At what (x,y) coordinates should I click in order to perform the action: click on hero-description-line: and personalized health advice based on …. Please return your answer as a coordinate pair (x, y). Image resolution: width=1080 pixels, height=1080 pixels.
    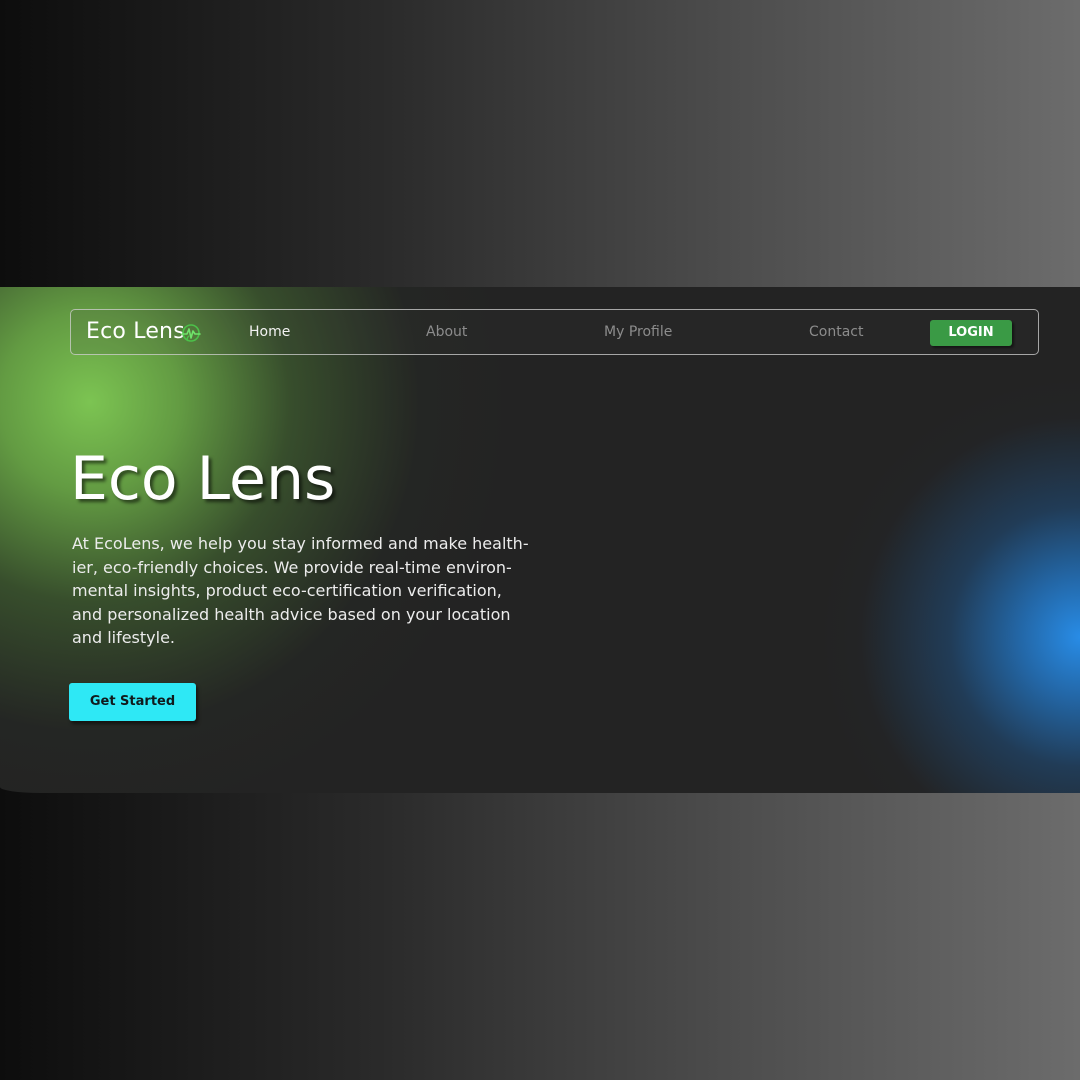
    Looking at the image, I should click on (291, 614).